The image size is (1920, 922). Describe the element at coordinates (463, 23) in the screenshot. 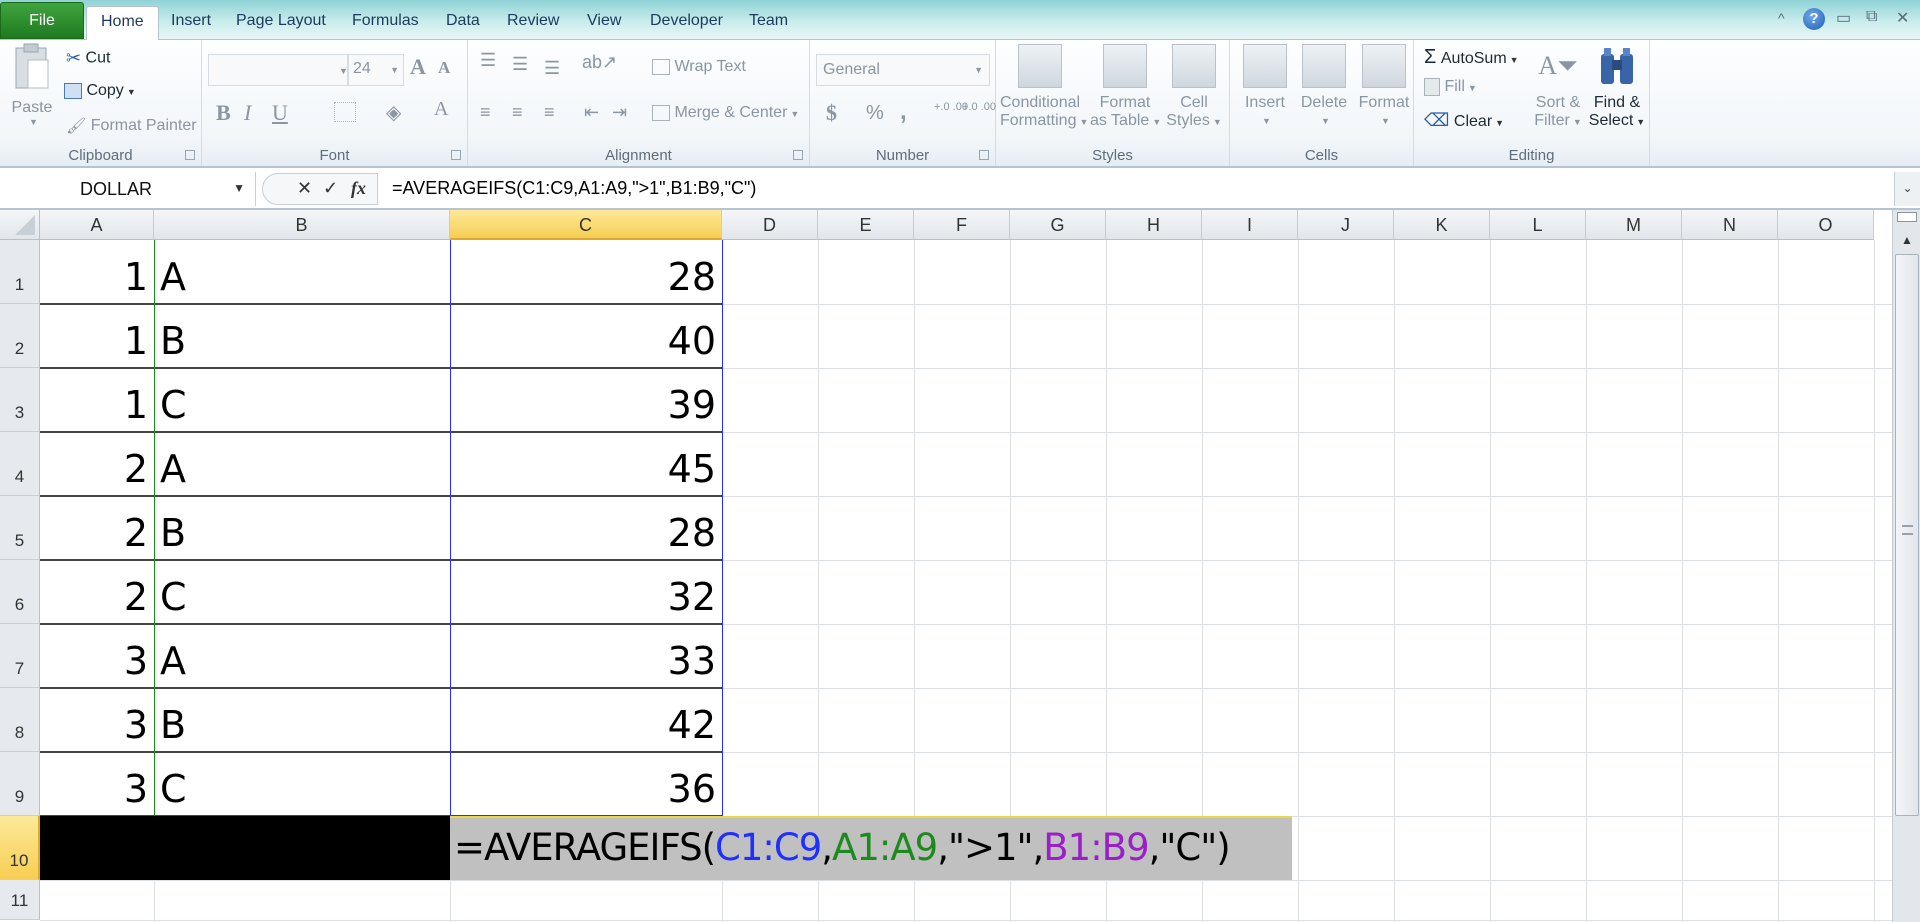

I see `tab-data: Data` at that location.